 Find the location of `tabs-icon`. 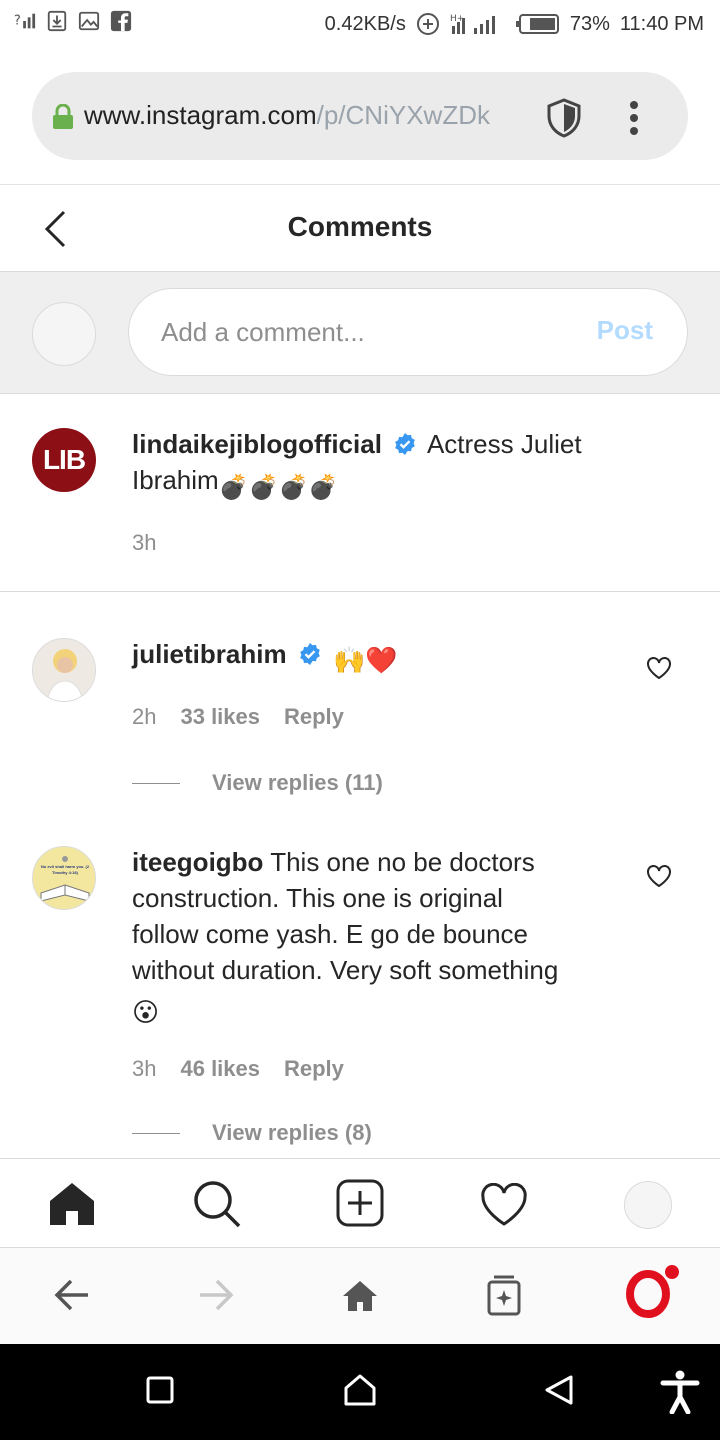

tabs-icon is located at coordinates (504, 1295).